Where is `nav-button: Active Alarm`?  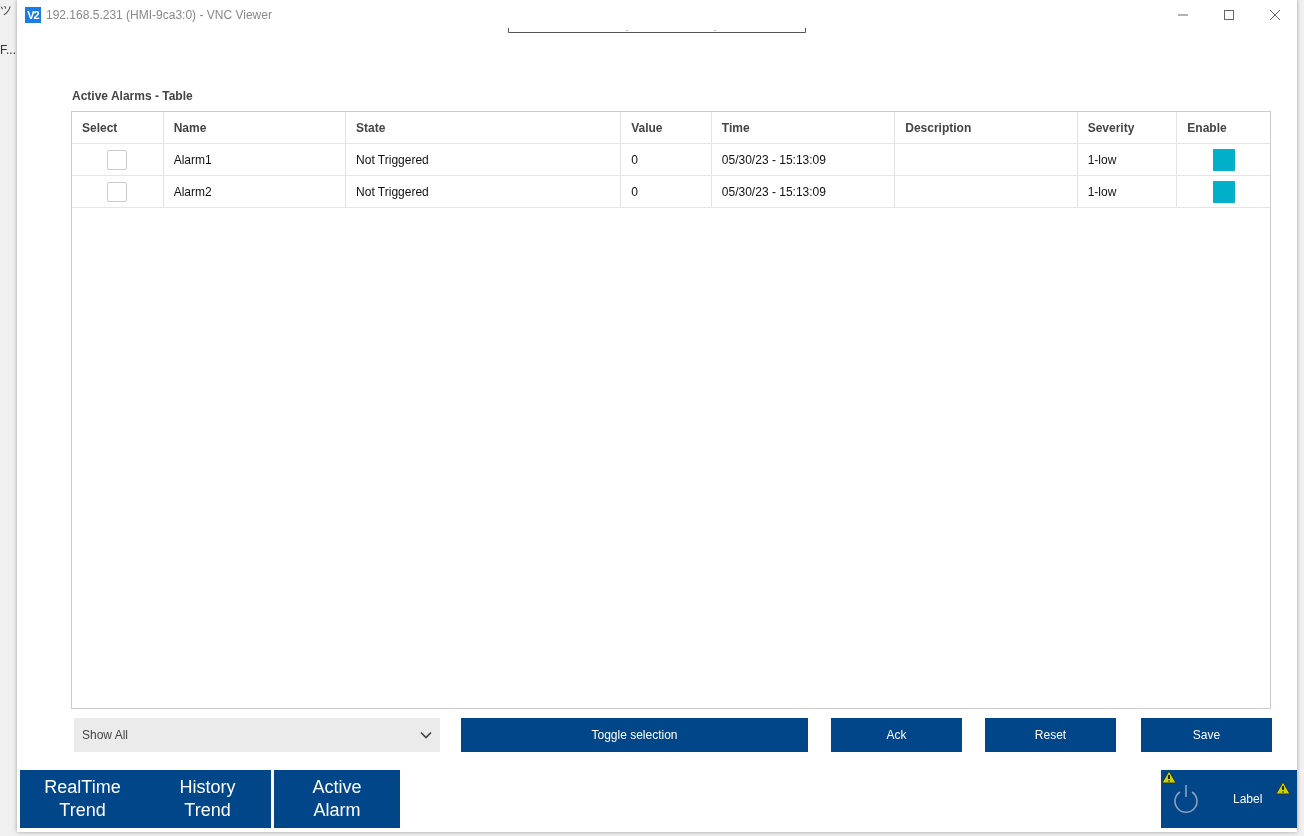
nav-button: Active Alarm is located at coordinates (337, 799).